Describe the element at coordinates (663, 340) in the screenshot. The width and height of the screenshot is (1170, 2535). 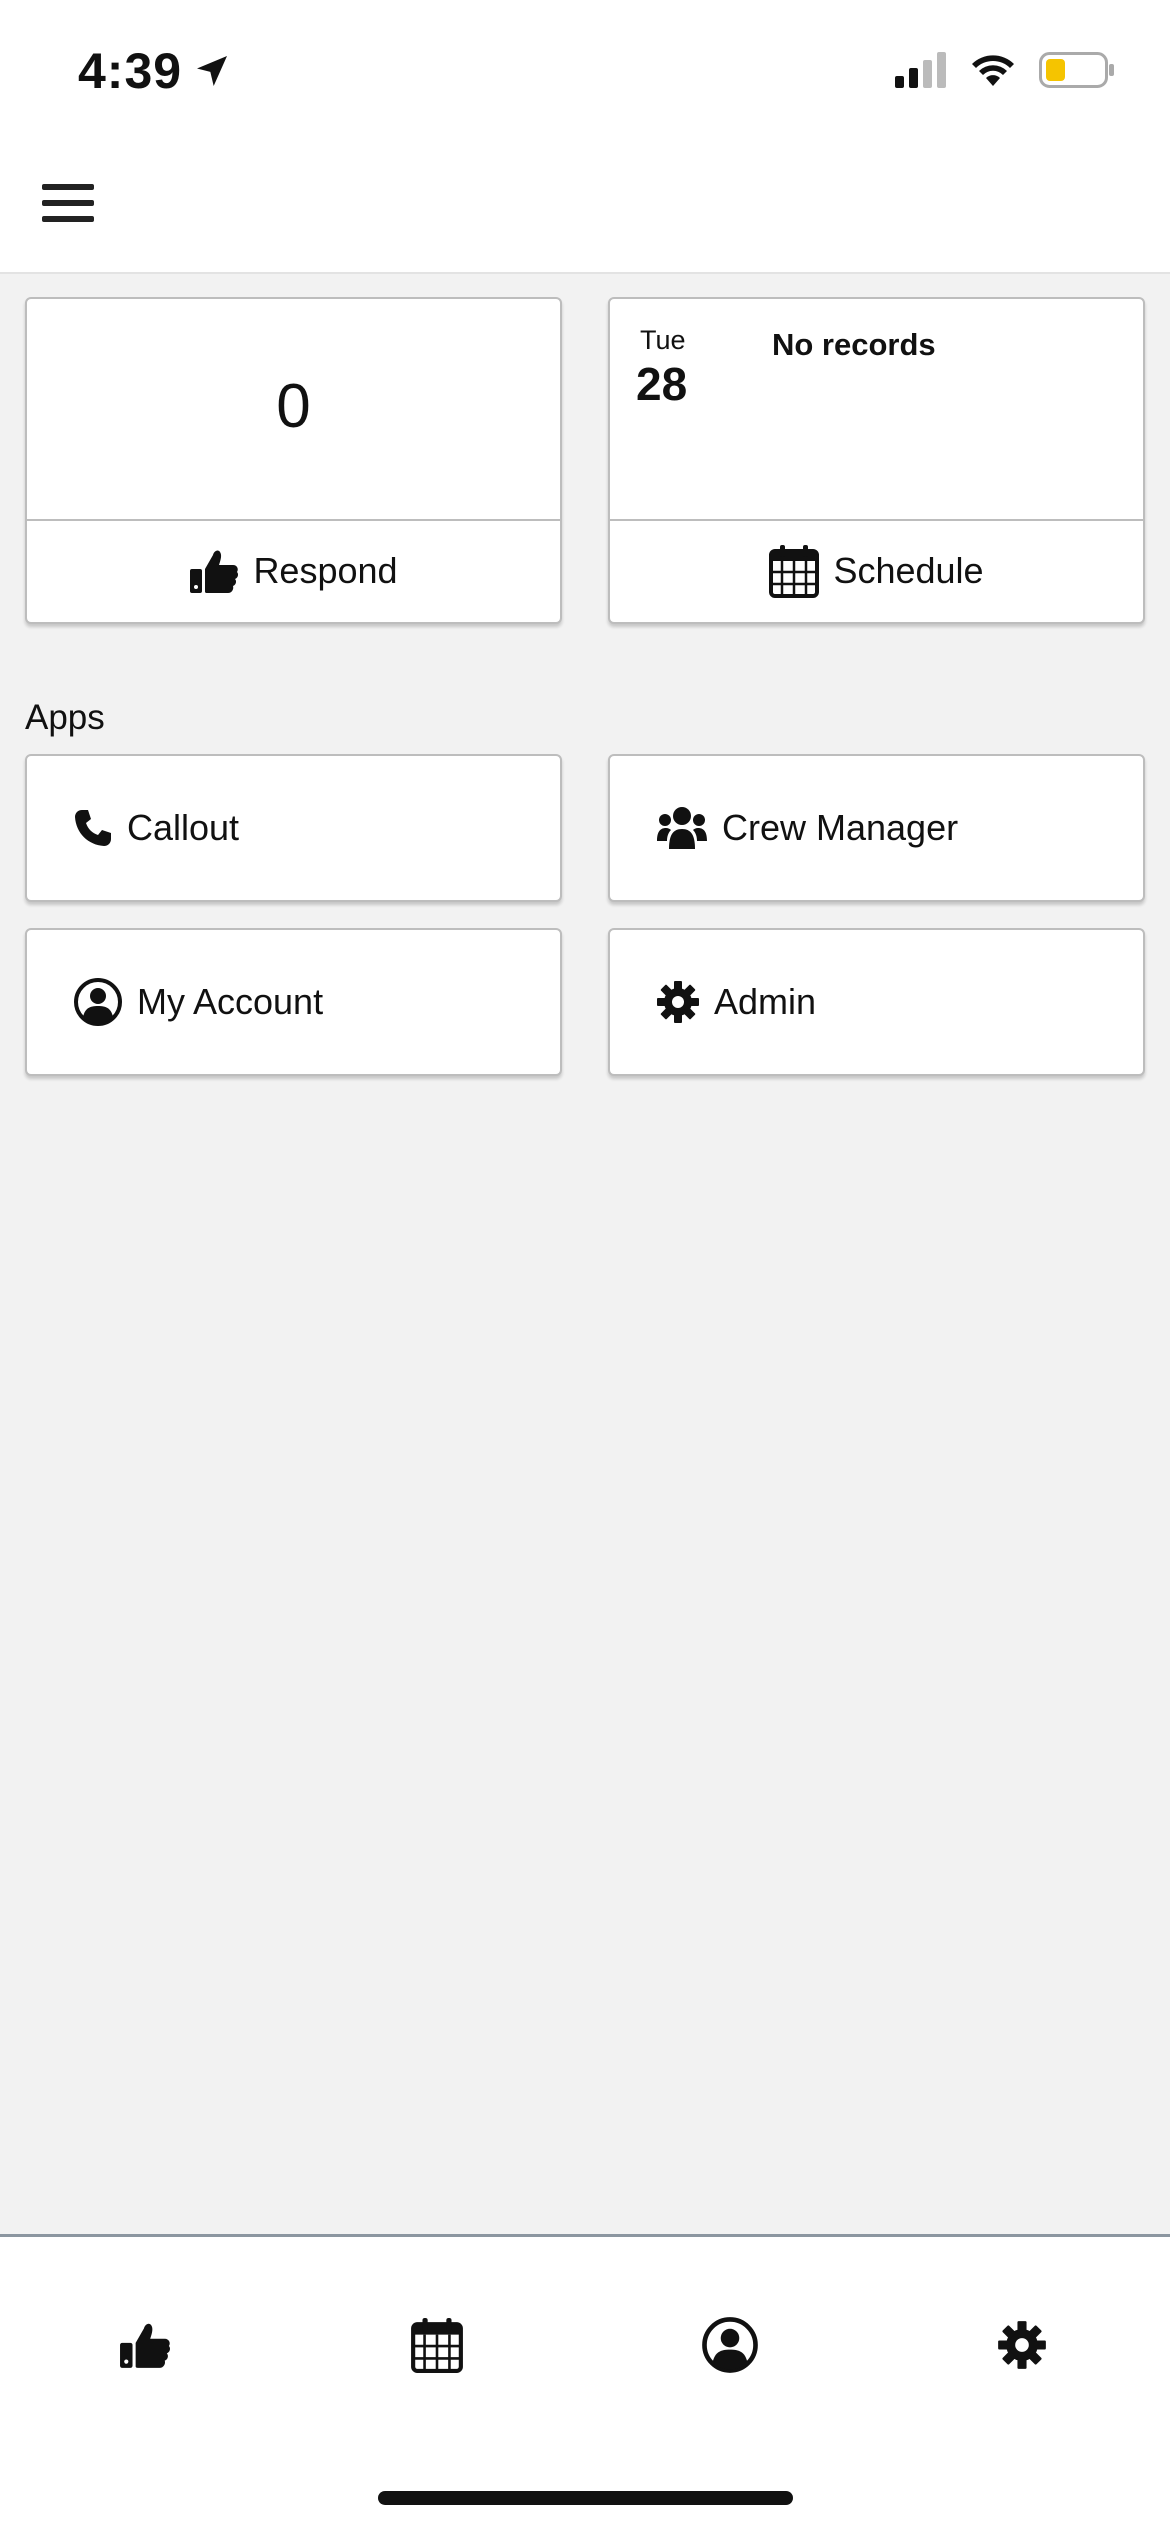
I see `schedule-day-name: Tue` at that location.